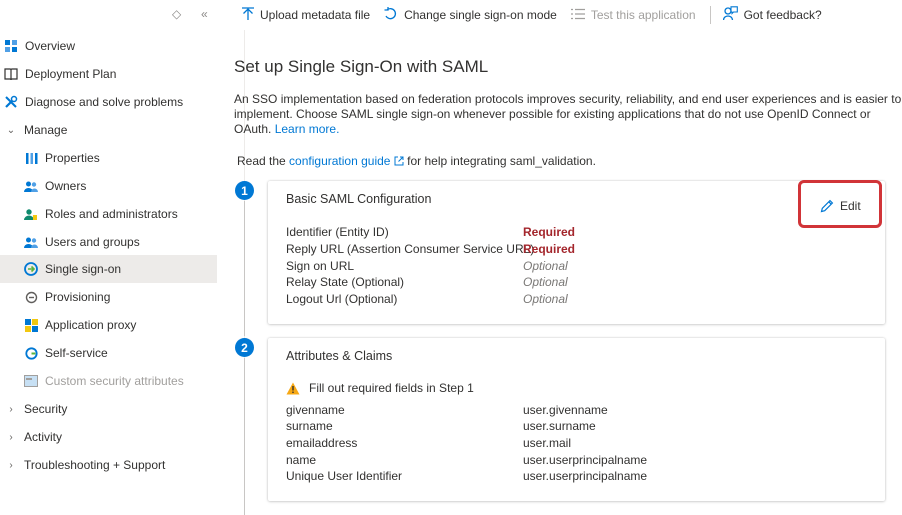  Describe the element at coordinates (344, 476) in the screenshot. I see `claim-name: Unique User Identifier` at that location.